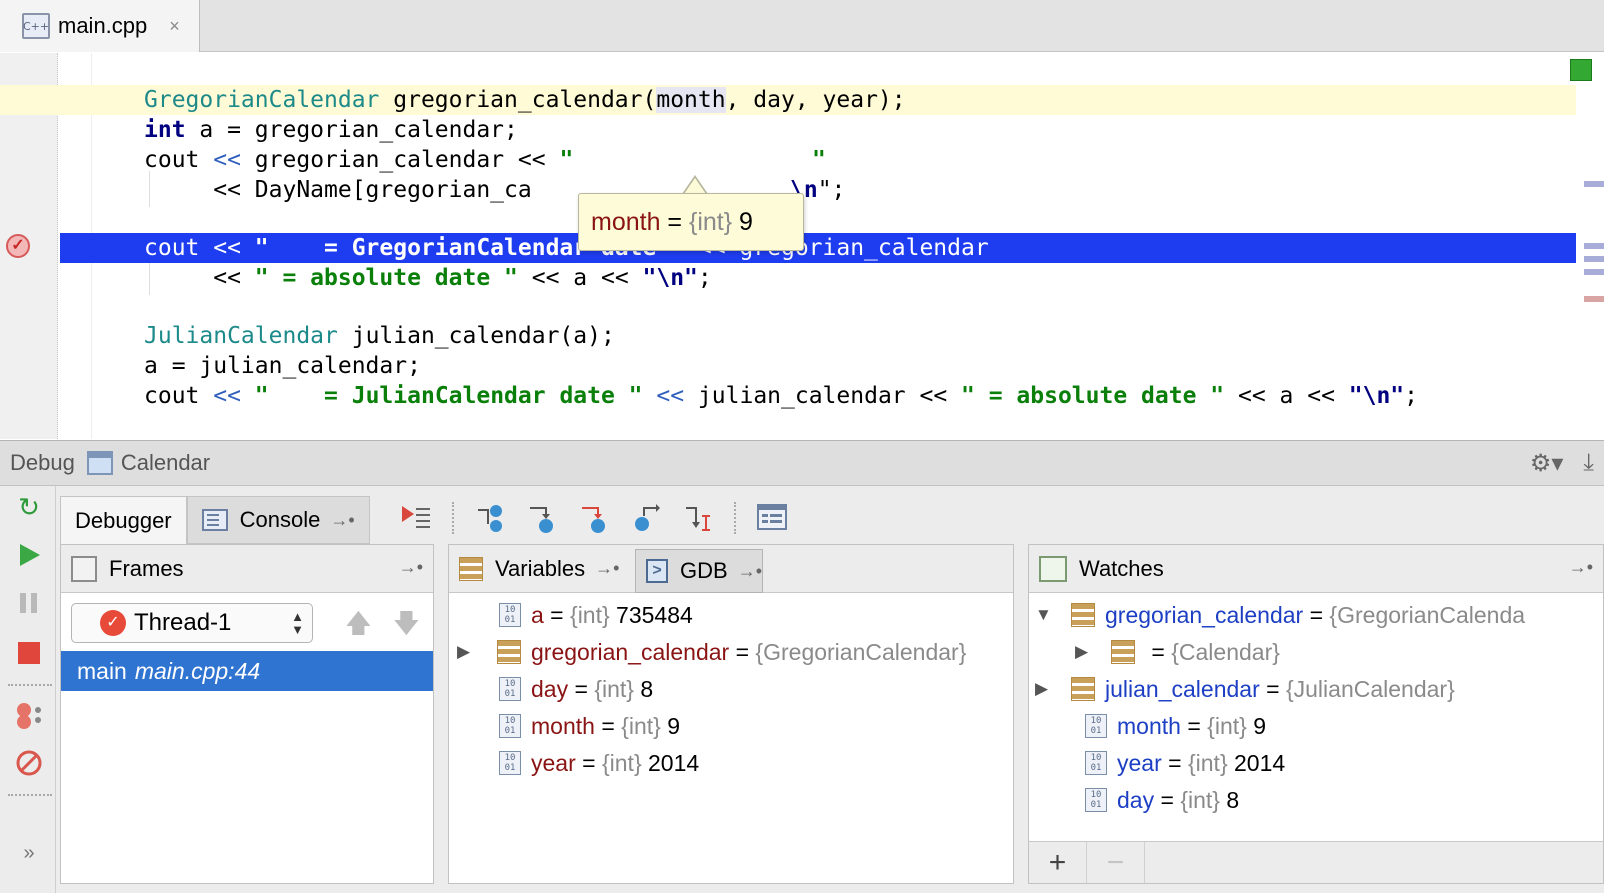 This screenshot has height=893, width=1604. I want to click on stop-icon, so click(29, 653).